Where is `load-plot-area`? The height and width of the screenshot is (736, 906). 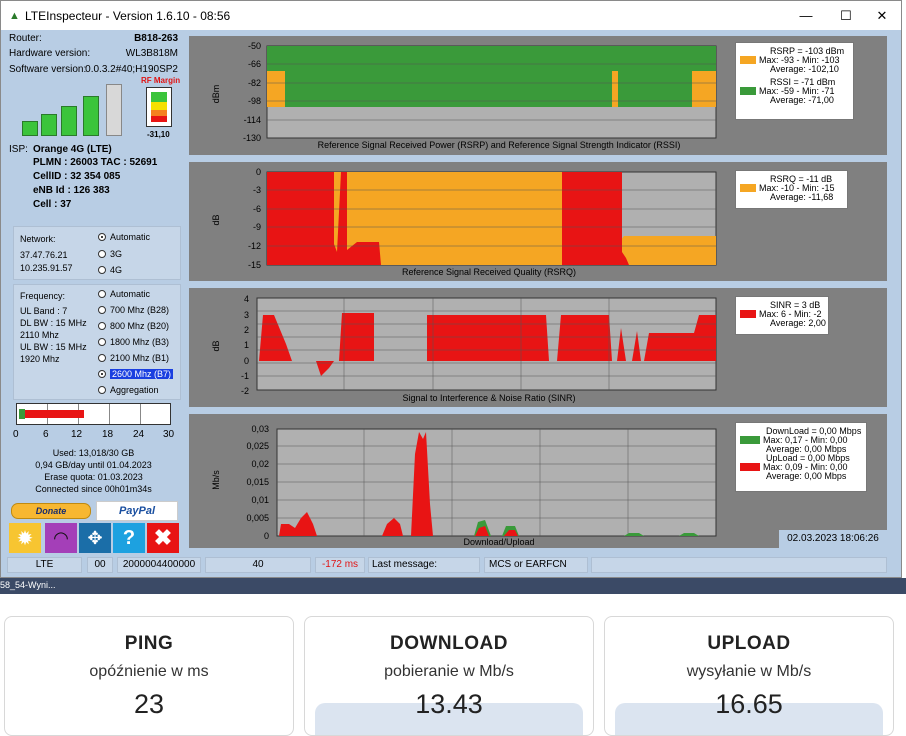 load-plot-area is located at coordinates (496, 482).